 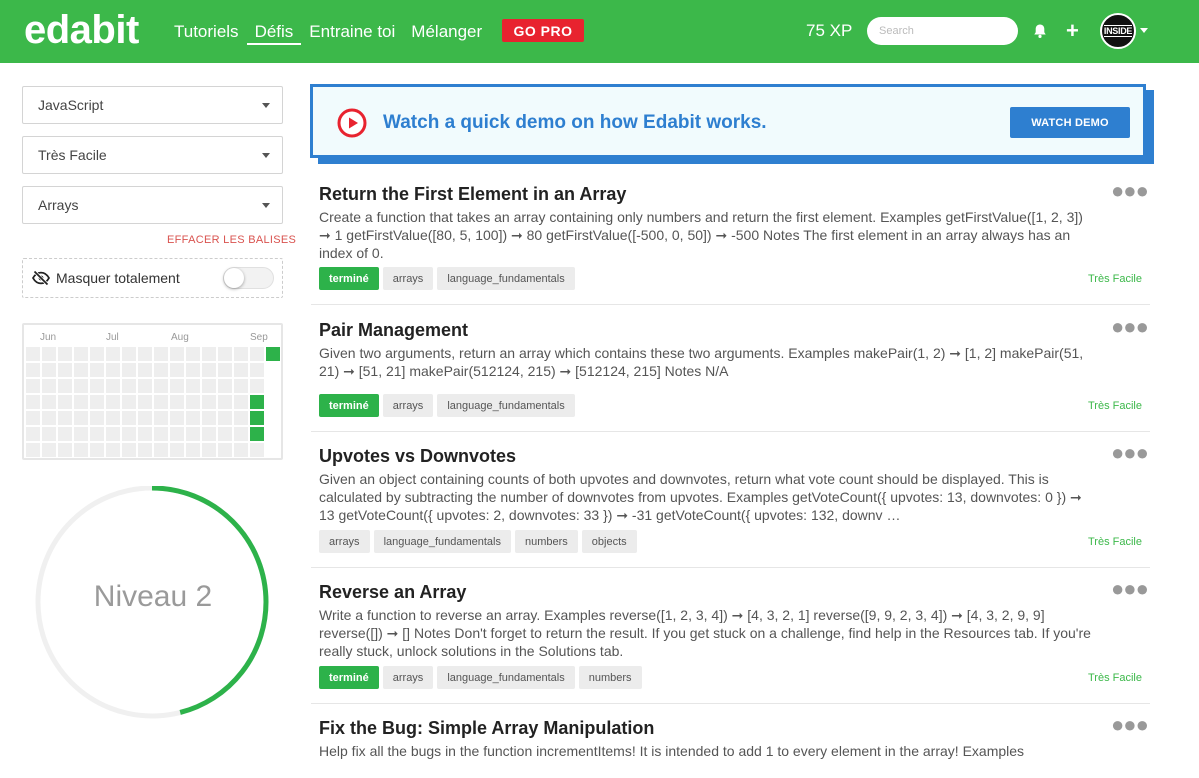 I want to click on nav-entraine-toi: Entraine toi, so click(x=352, y=31).